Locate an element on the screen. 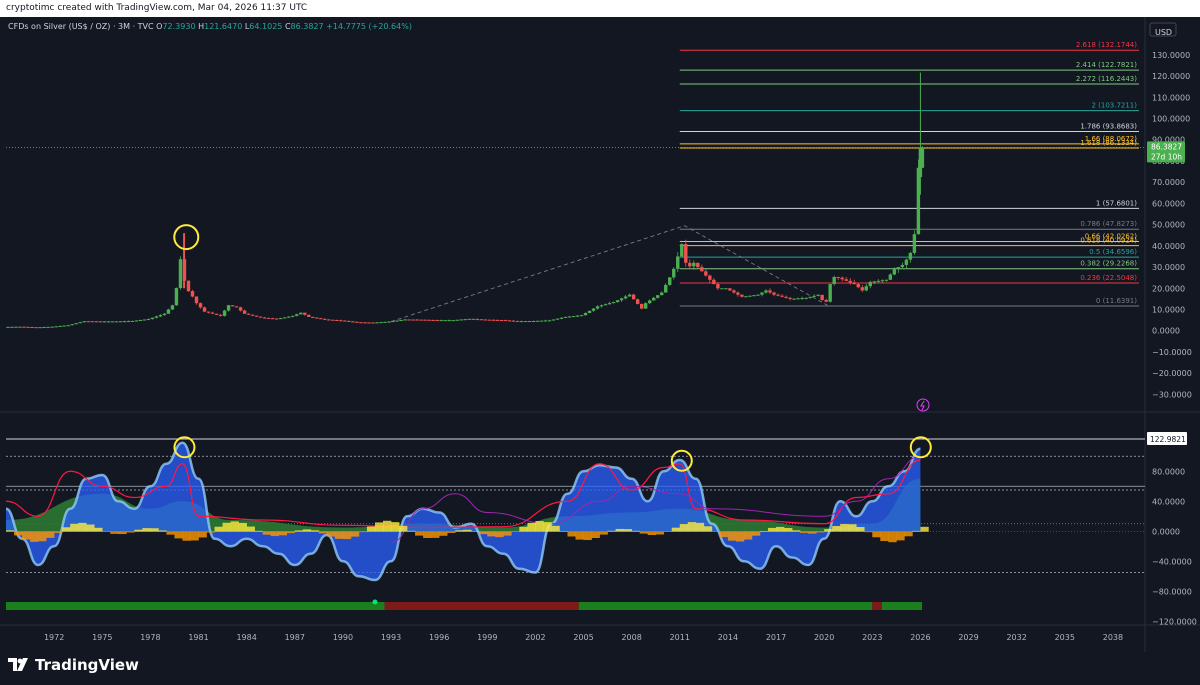 This screenshot has width=1200, height=685. flash-icon-bolt is located at coordinates (922, 405).